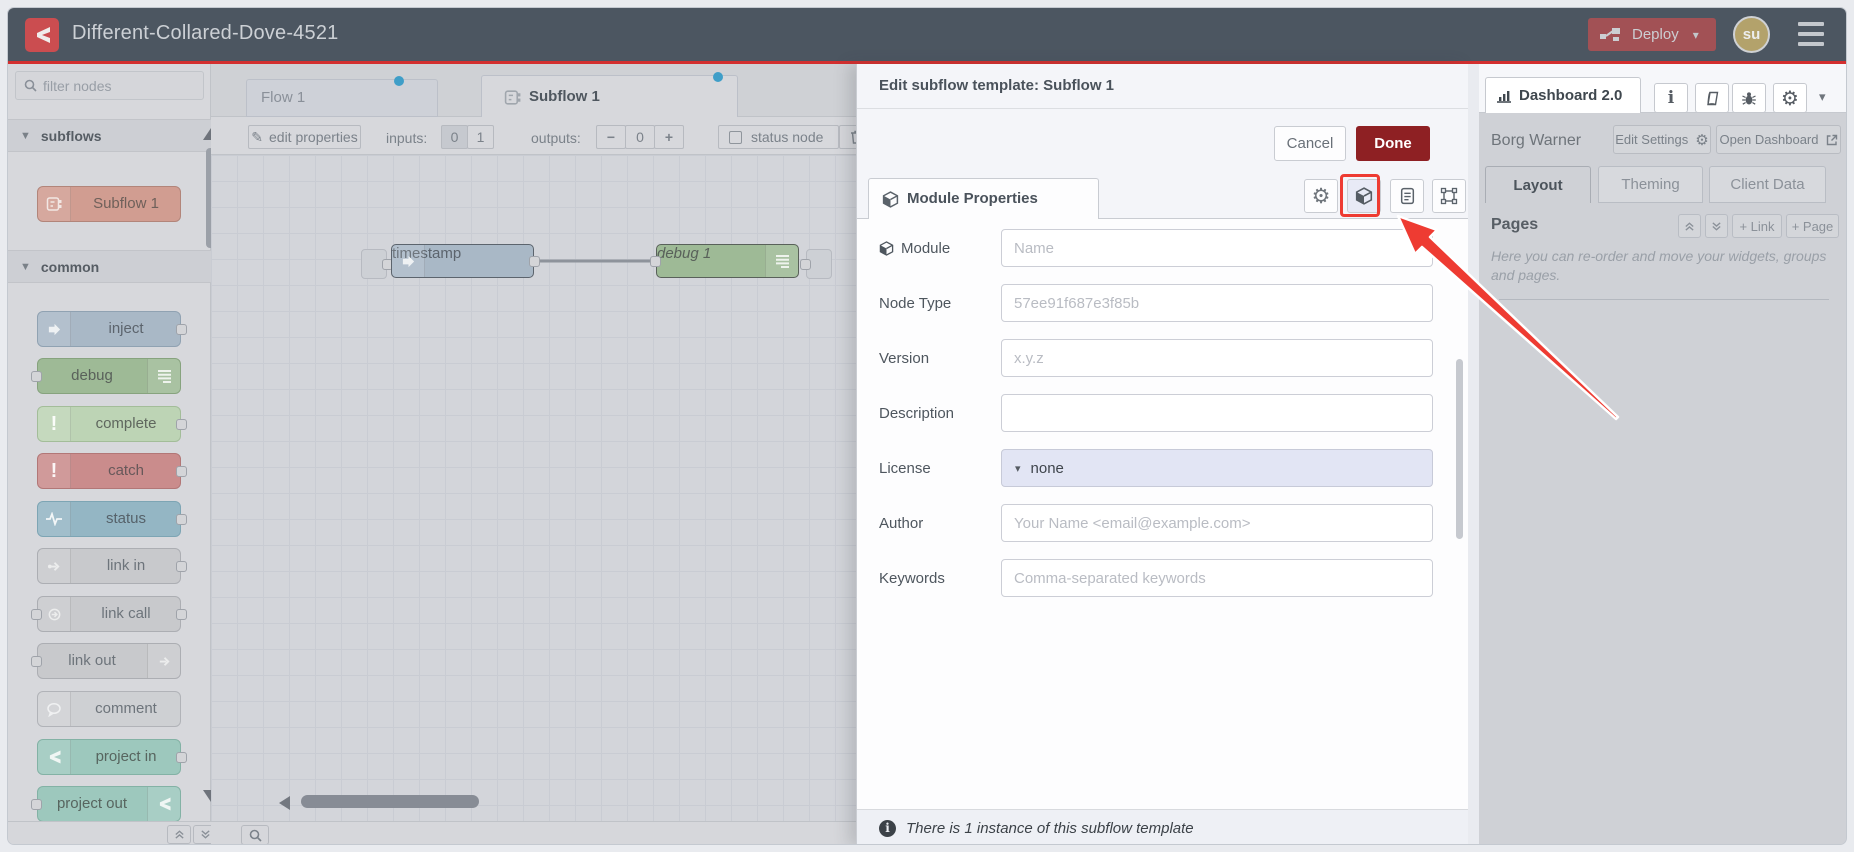  What do you see at coordinates (1407, 196) in the screenshot?
I see `description-tab-button` at bounding box center [1407, 196].